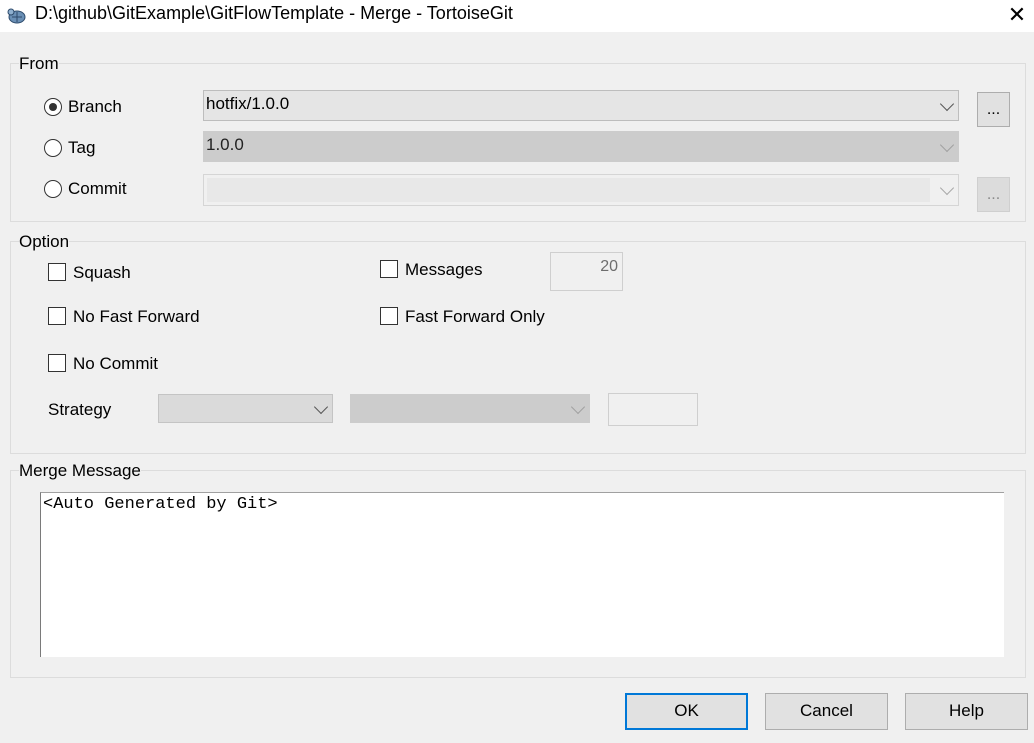 This screenshot has width=1034, height=743. What do you see at coordinates (57, 272) in the screenshot?
I see `squash-checkbox` at bounding box center [57, 272].